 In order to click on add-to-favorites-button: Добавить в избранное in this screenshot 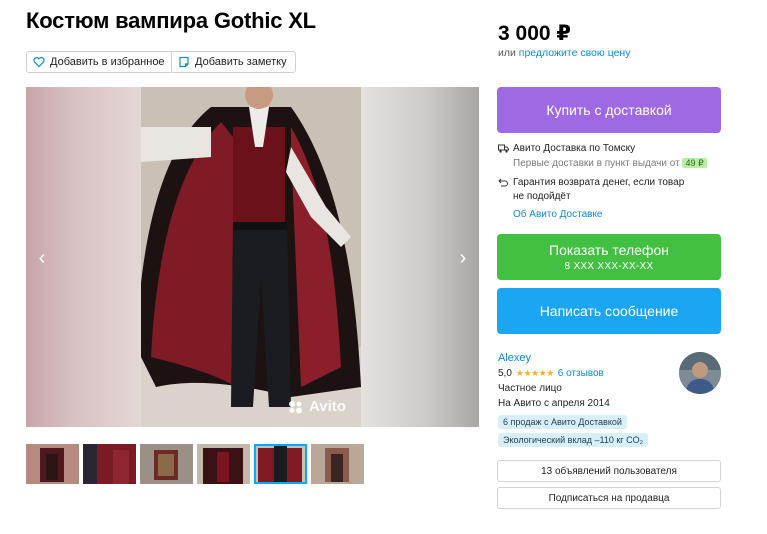, I will do `click(100, 62)`.